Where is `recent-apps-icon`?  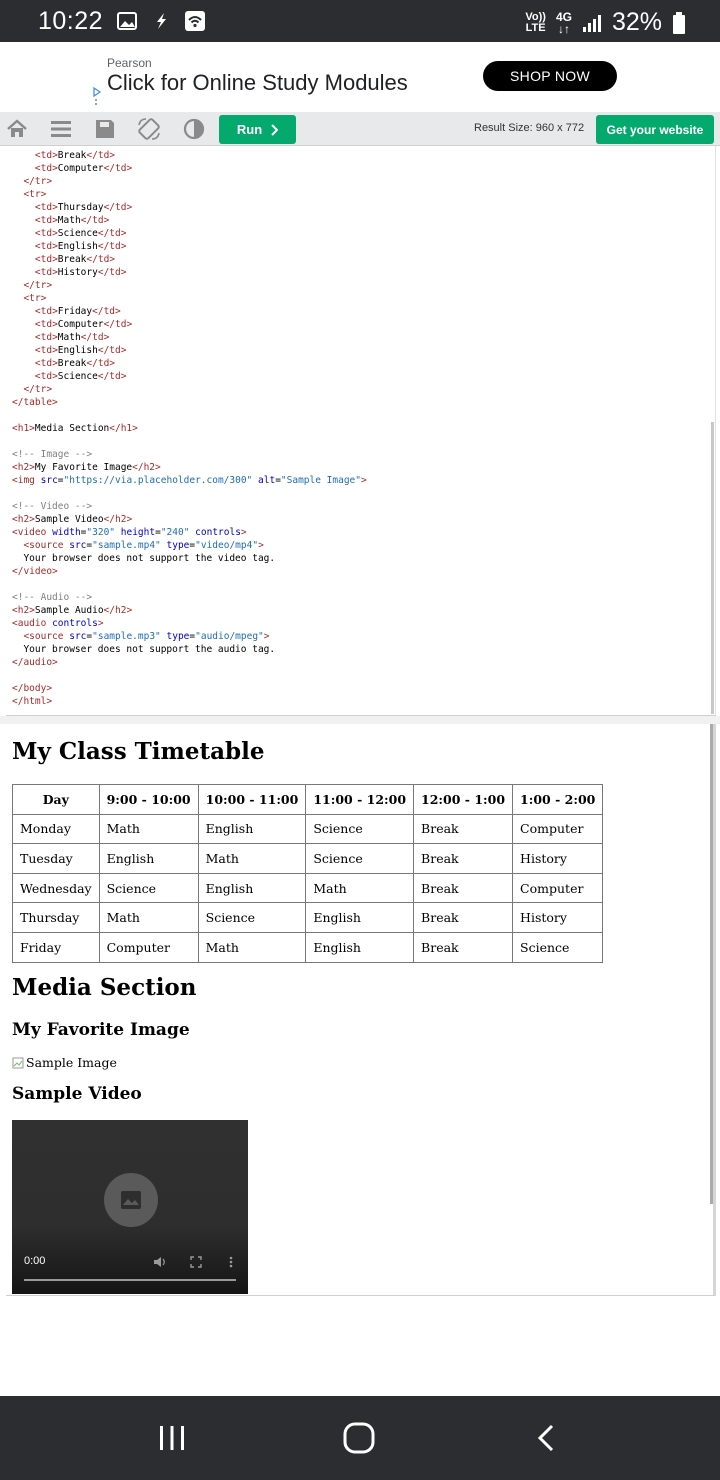 recent-apps-icon is located at coordinates (172, 1438).